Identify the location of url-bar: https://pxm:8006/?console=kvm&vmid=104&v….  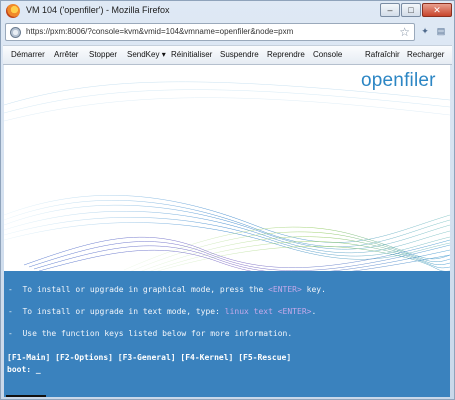
(210, 32).